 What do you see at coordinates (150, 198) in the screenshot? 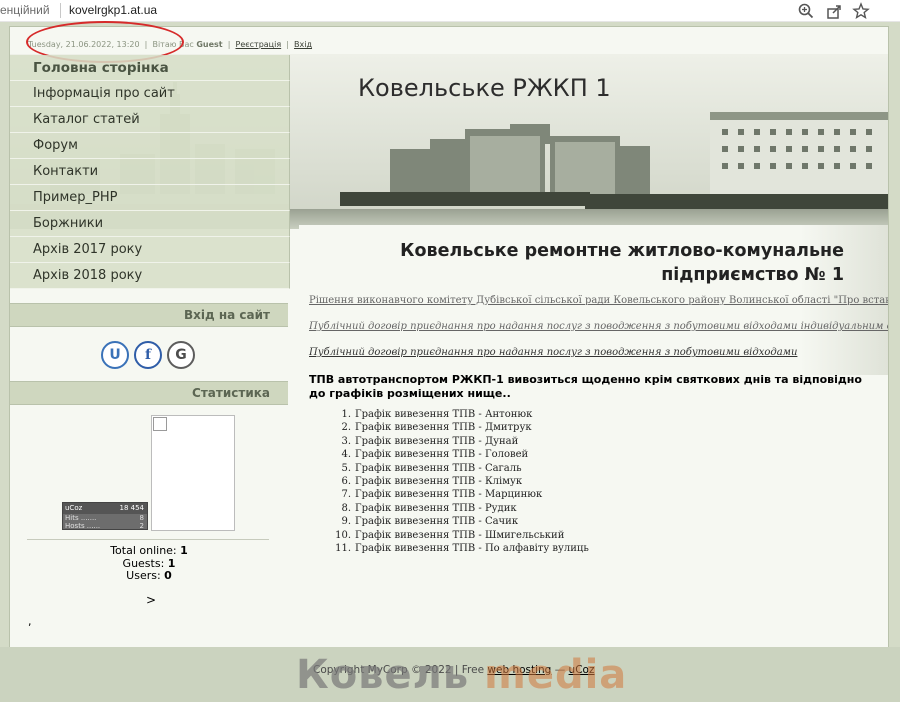
I see `nav-item-php-example: Пример_PHP` at bounding box center [150, 198].